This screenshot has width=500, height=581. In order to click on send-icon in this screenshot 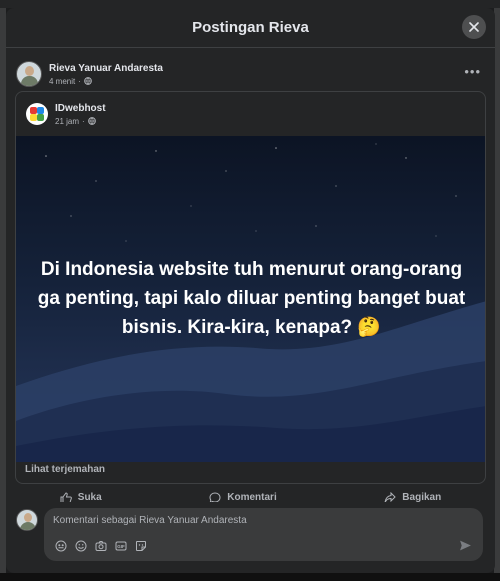, I will do `click(465, 545)`.